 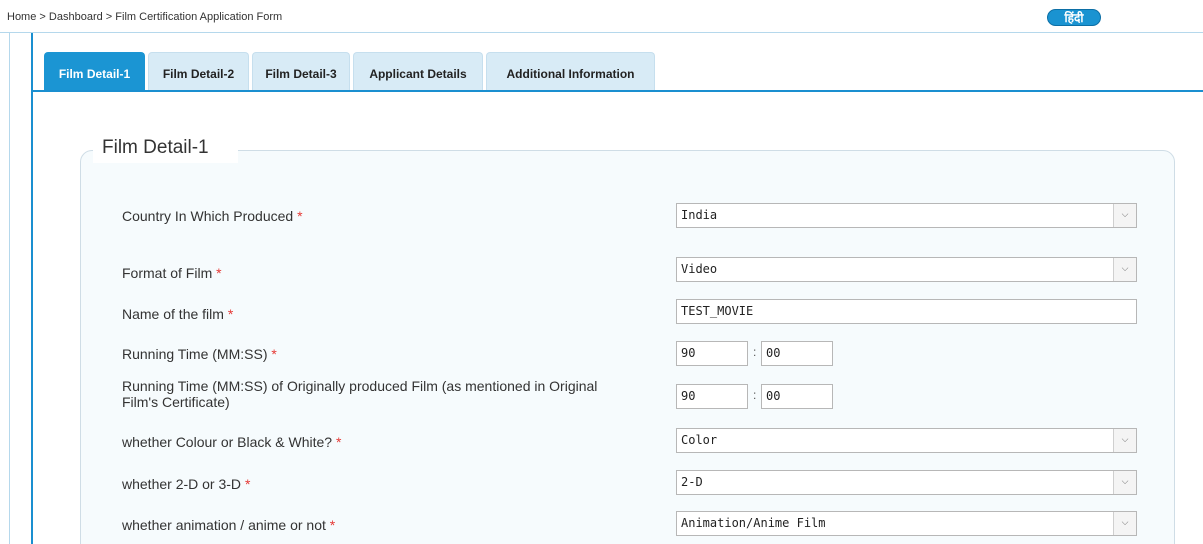 What do you see at coordinates (155, 148) in the screenshot?
I see `section-title: Film Detail-1` at bounding box center [155, 148].